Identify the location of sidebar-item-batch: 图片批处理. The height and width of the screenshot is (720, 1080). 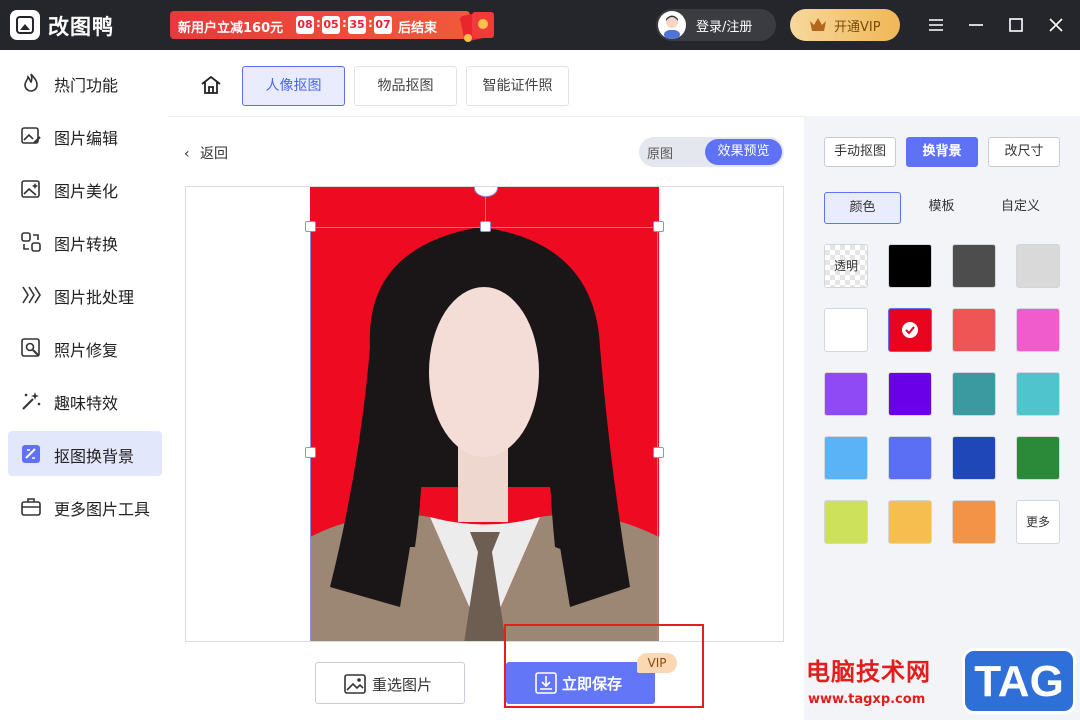
(85, 294).